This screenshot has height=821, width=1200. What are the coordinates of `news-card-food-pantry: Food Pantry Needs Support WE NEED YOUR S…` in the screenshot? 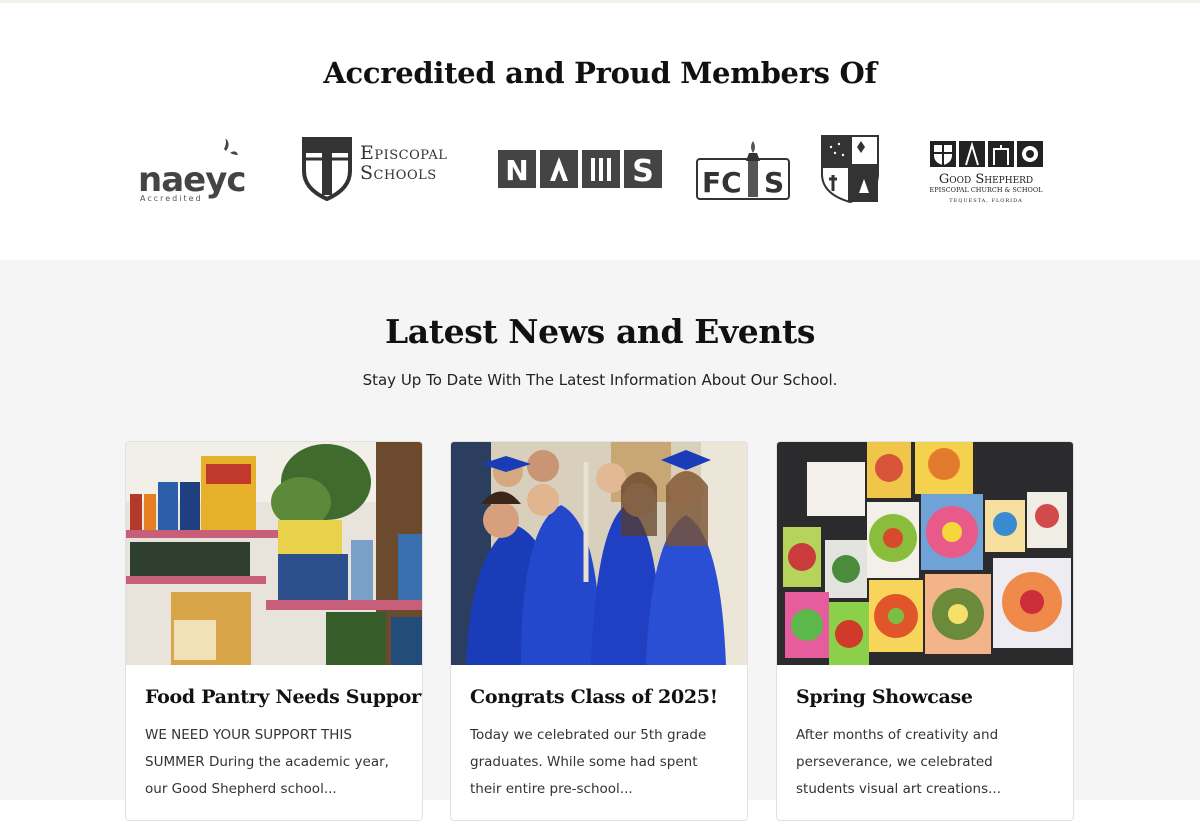 It's located at (274, 631).